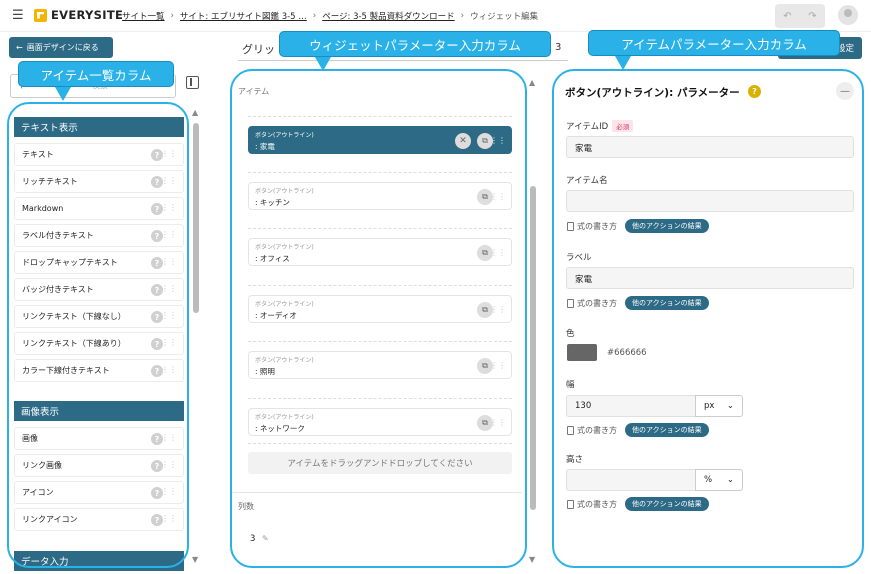 The width and height of the screenshot is (871, 574). What do you see at coordinates (800, 16) in the screenshot?
I see `undo-redo-group: ↶ ↷` at bounding box center [800, 16].